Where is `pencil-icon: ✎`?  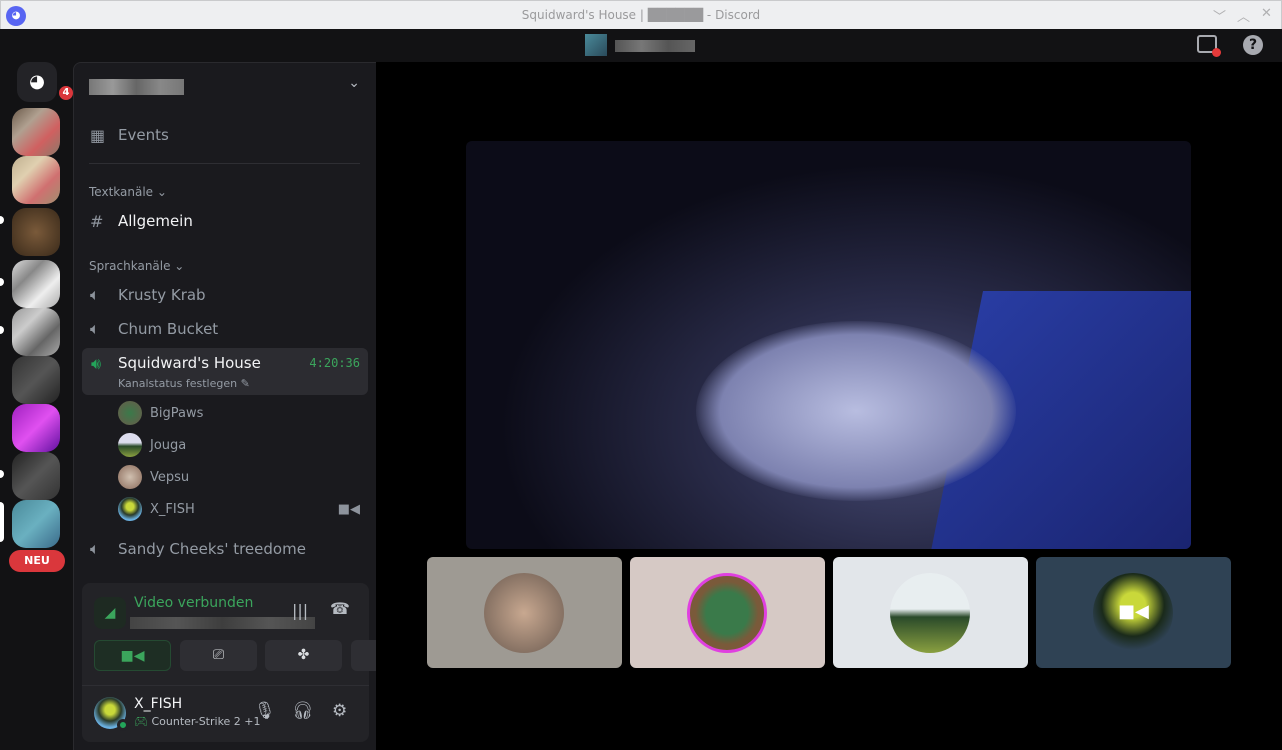
pencil-icon: ✎ is located at coordinates (245, 383).